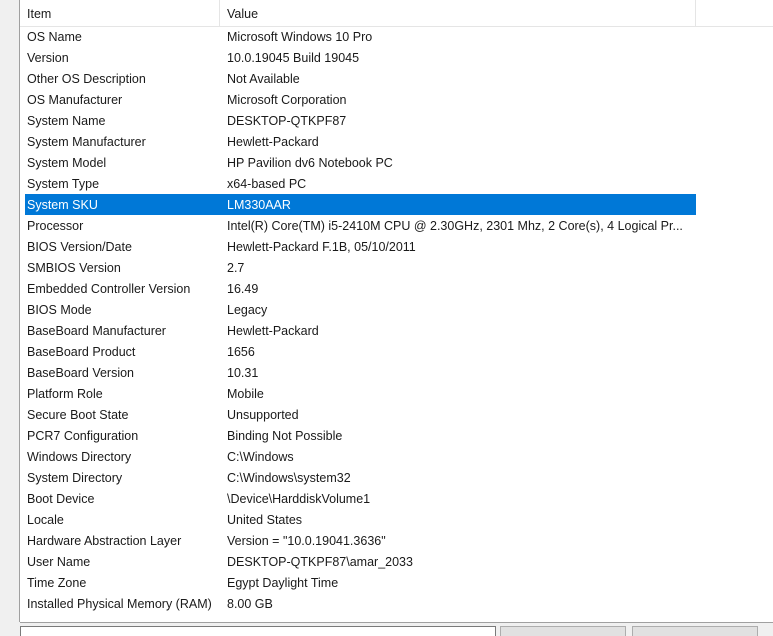  What do you see at coordinates (263, 415) in the screenshot?
I see `row-value-cell: Unsupported` at bounding box center [263, 415].